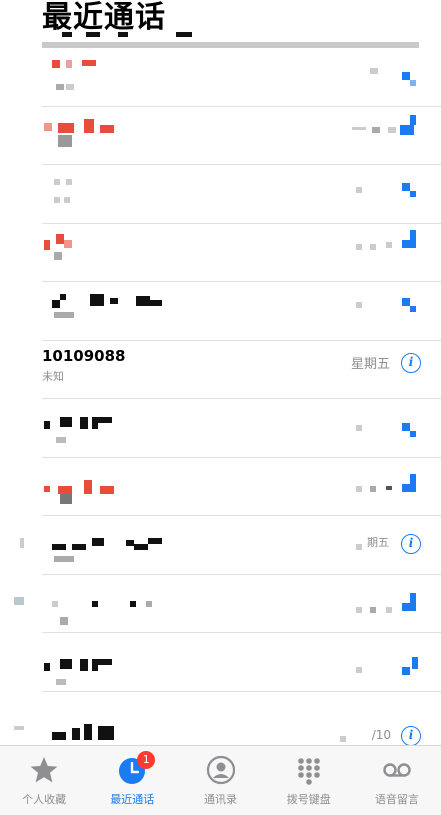 This screenshot has width=441, height=815. I want to click on keypad-icon, so click(308, 771).